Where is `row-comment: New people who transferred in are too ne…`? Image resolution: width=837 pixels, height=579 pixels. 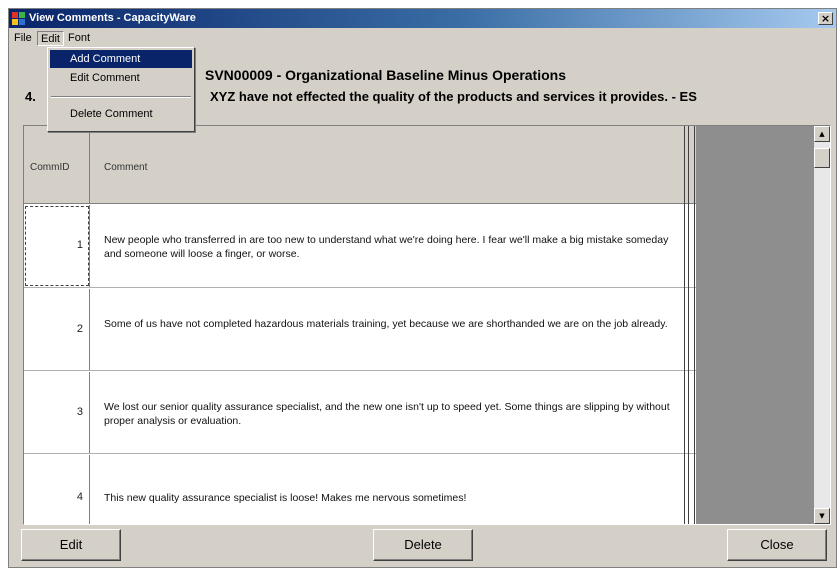
row-comment: New people who transferred in are too ne… is located at coordinates (394, 247).